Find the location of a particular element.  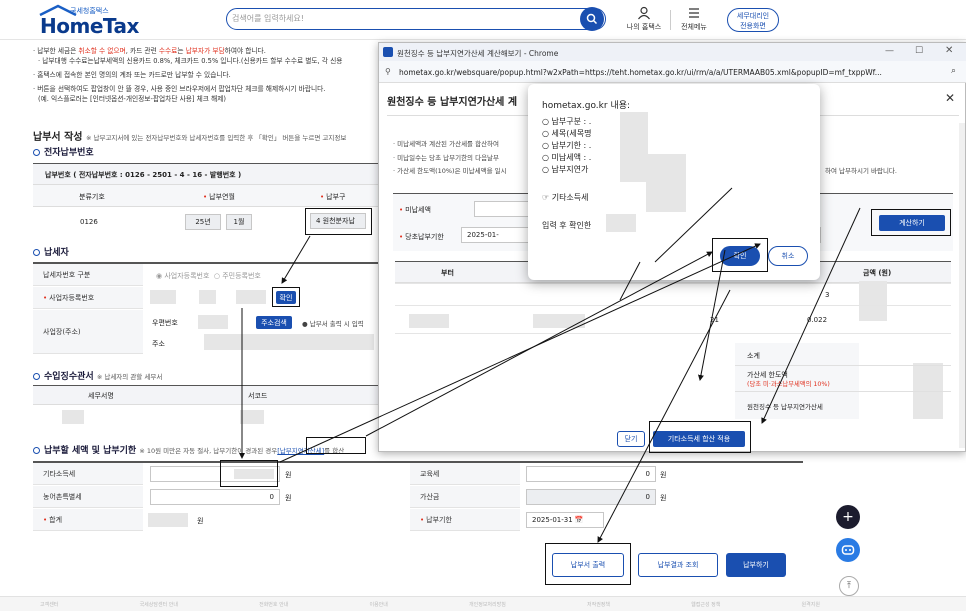

search-button is located at coordinates (592, 19).